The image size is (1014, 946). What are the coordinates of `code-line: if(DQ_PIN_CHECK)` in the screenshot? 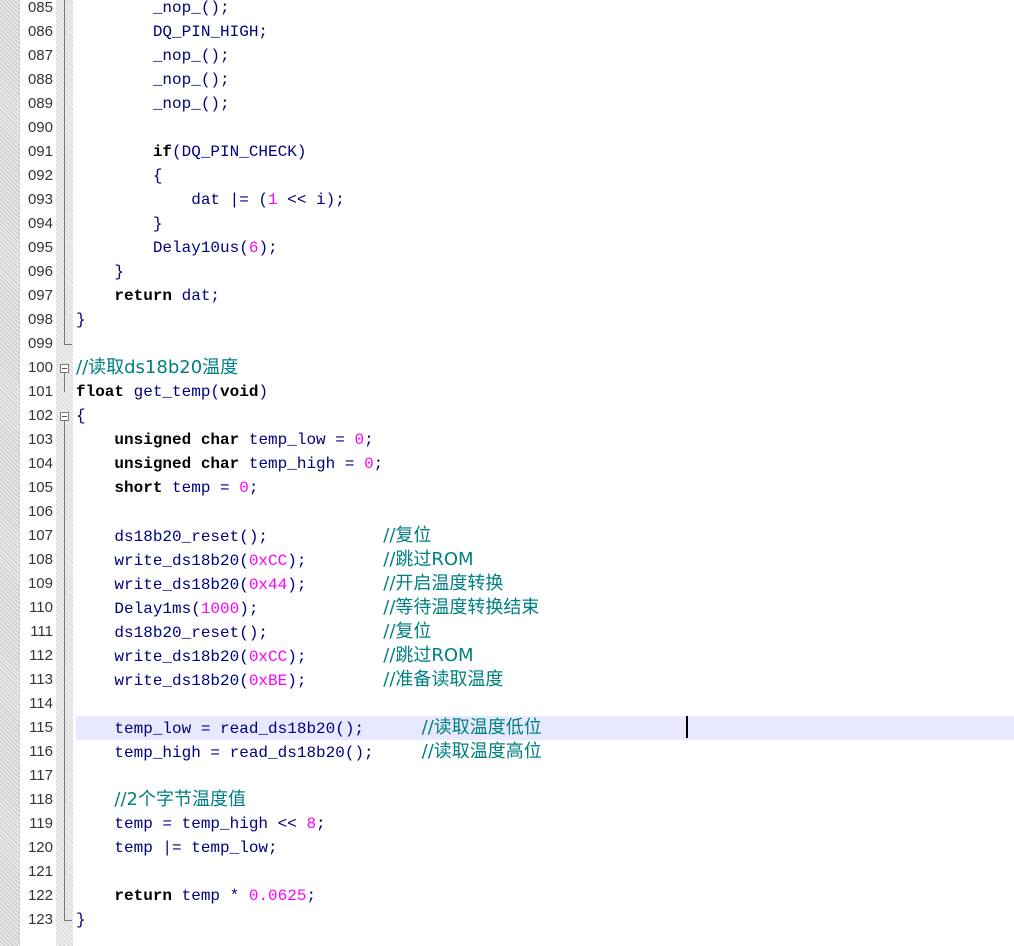 It's located at (545, 152).